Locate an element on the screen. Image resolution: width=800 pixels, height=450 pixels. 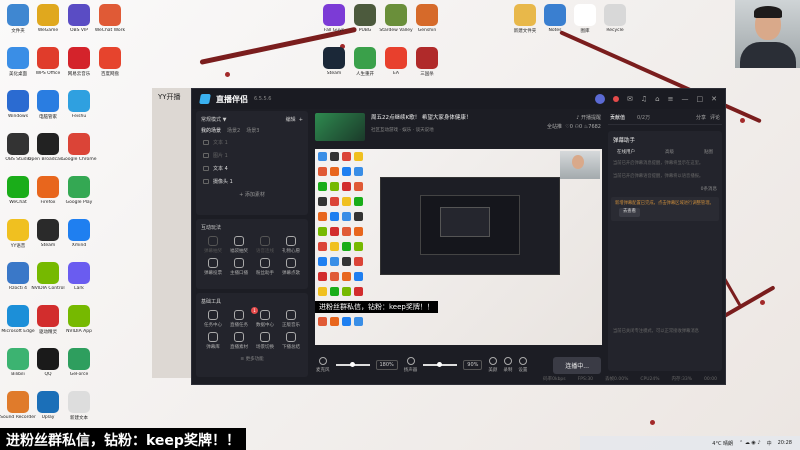
right-tab: 贡献值 is located at coordinates (617, 117).